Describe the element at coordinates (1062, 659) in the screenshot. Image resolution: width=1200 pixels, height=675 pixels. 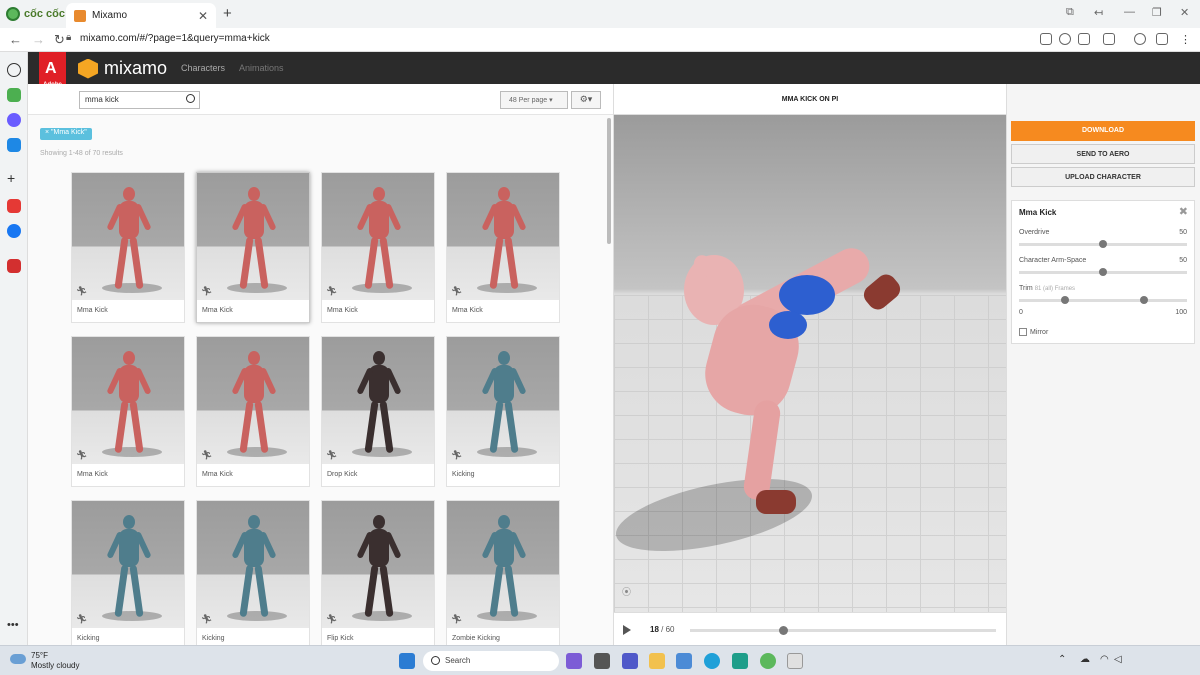
I see `tray-chevron-icon: ⌃` at that location.